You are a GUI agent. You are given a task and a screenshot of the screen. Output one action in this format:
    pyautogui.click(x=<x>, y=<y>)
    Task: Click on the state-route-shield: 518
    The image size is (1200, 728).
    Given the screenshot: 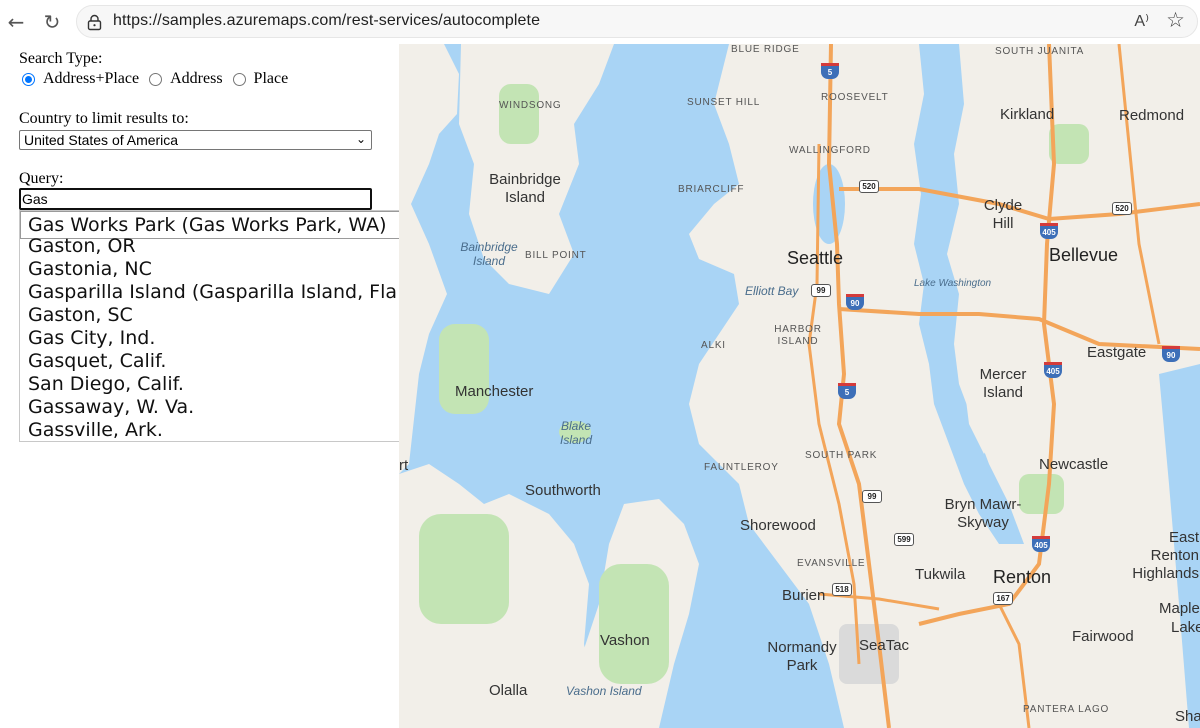 What is the action you would take?
    pyautogui.click(x=842, y=589)
    